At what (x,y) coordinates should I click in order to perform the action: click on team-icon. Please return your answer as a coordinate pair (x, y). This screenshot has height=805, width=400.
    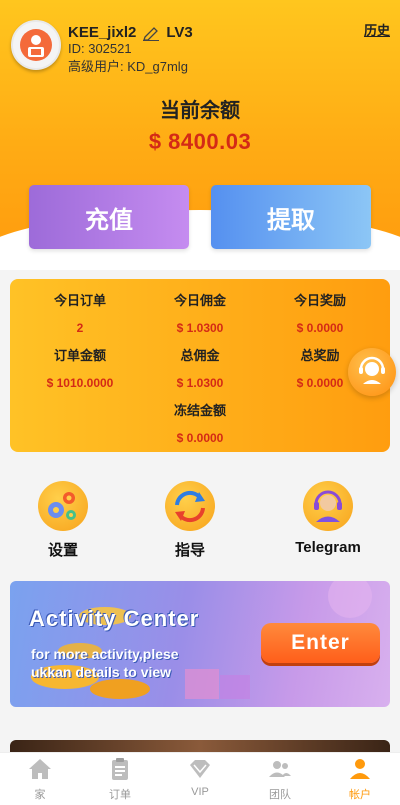
    Looking at the image, I should click on (280, 769).